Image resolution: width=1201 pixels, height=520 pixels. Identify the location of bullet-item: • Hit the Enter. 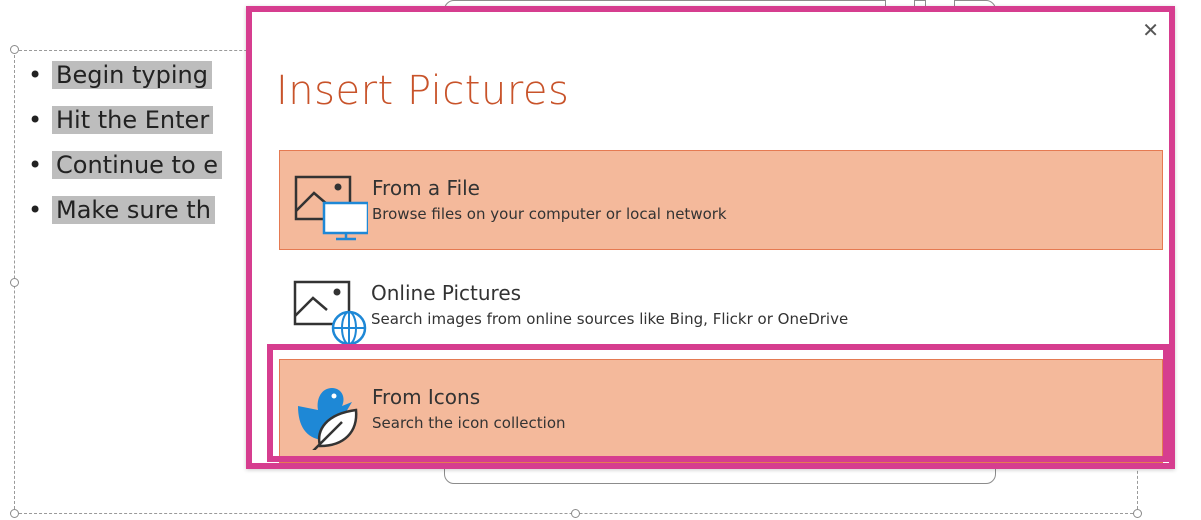
(125, 120).